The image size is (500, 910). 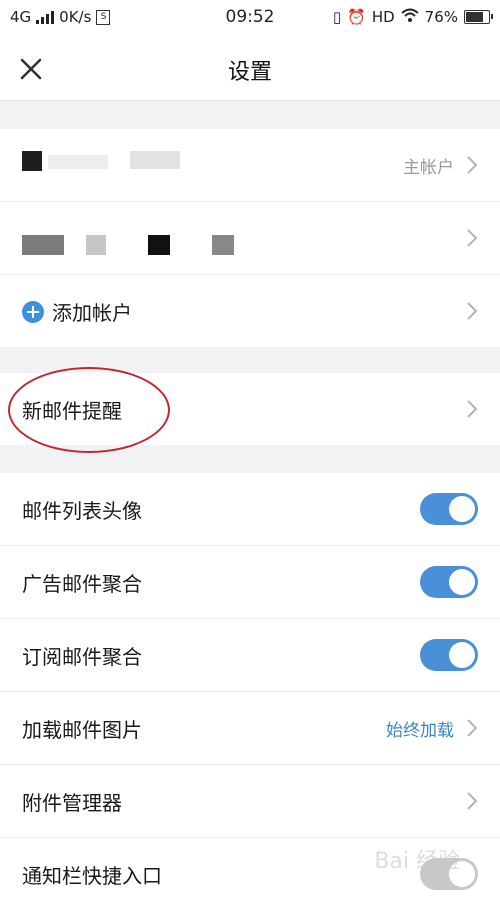 I want to click on close-icon, so click(x=31, y=69).